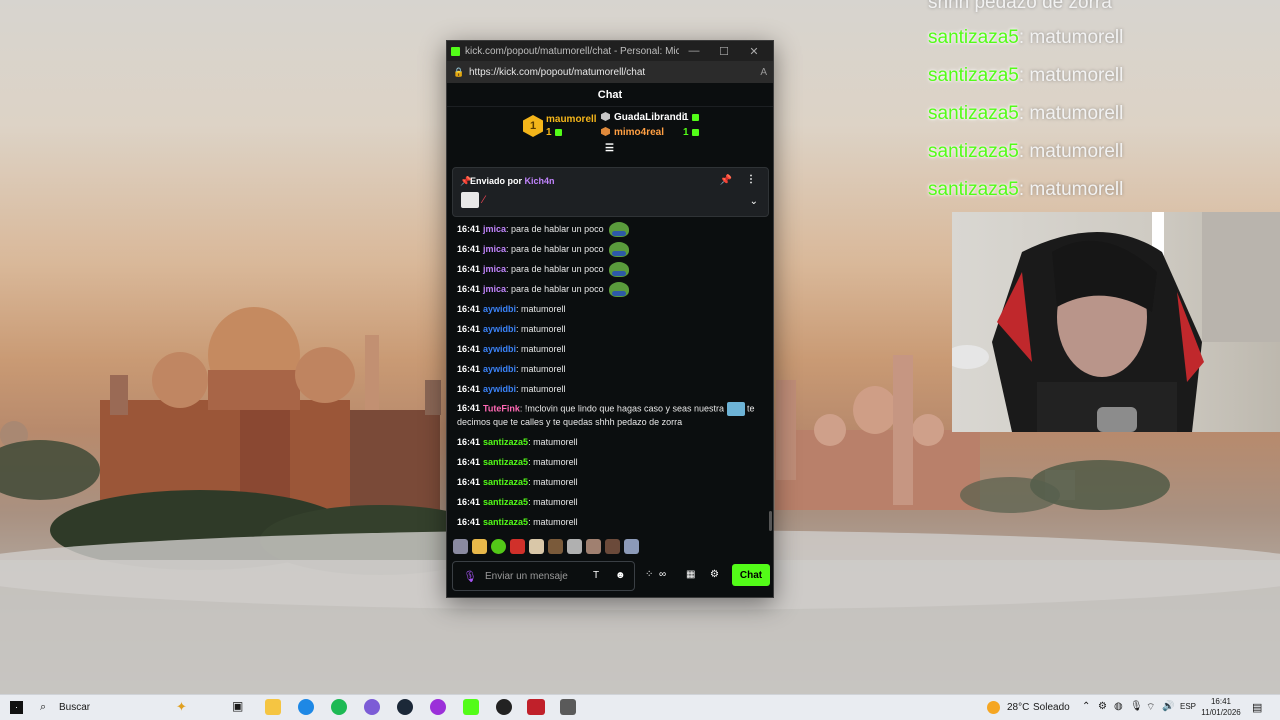 The height and width of the screenshot is (720, 1280). Describe the element at coordinates (610, 192) in the screenshot. I see `pinned-message: 📌 Enviado por Kich4n 📌 ⋮ ⁄ ⌄` at that location.